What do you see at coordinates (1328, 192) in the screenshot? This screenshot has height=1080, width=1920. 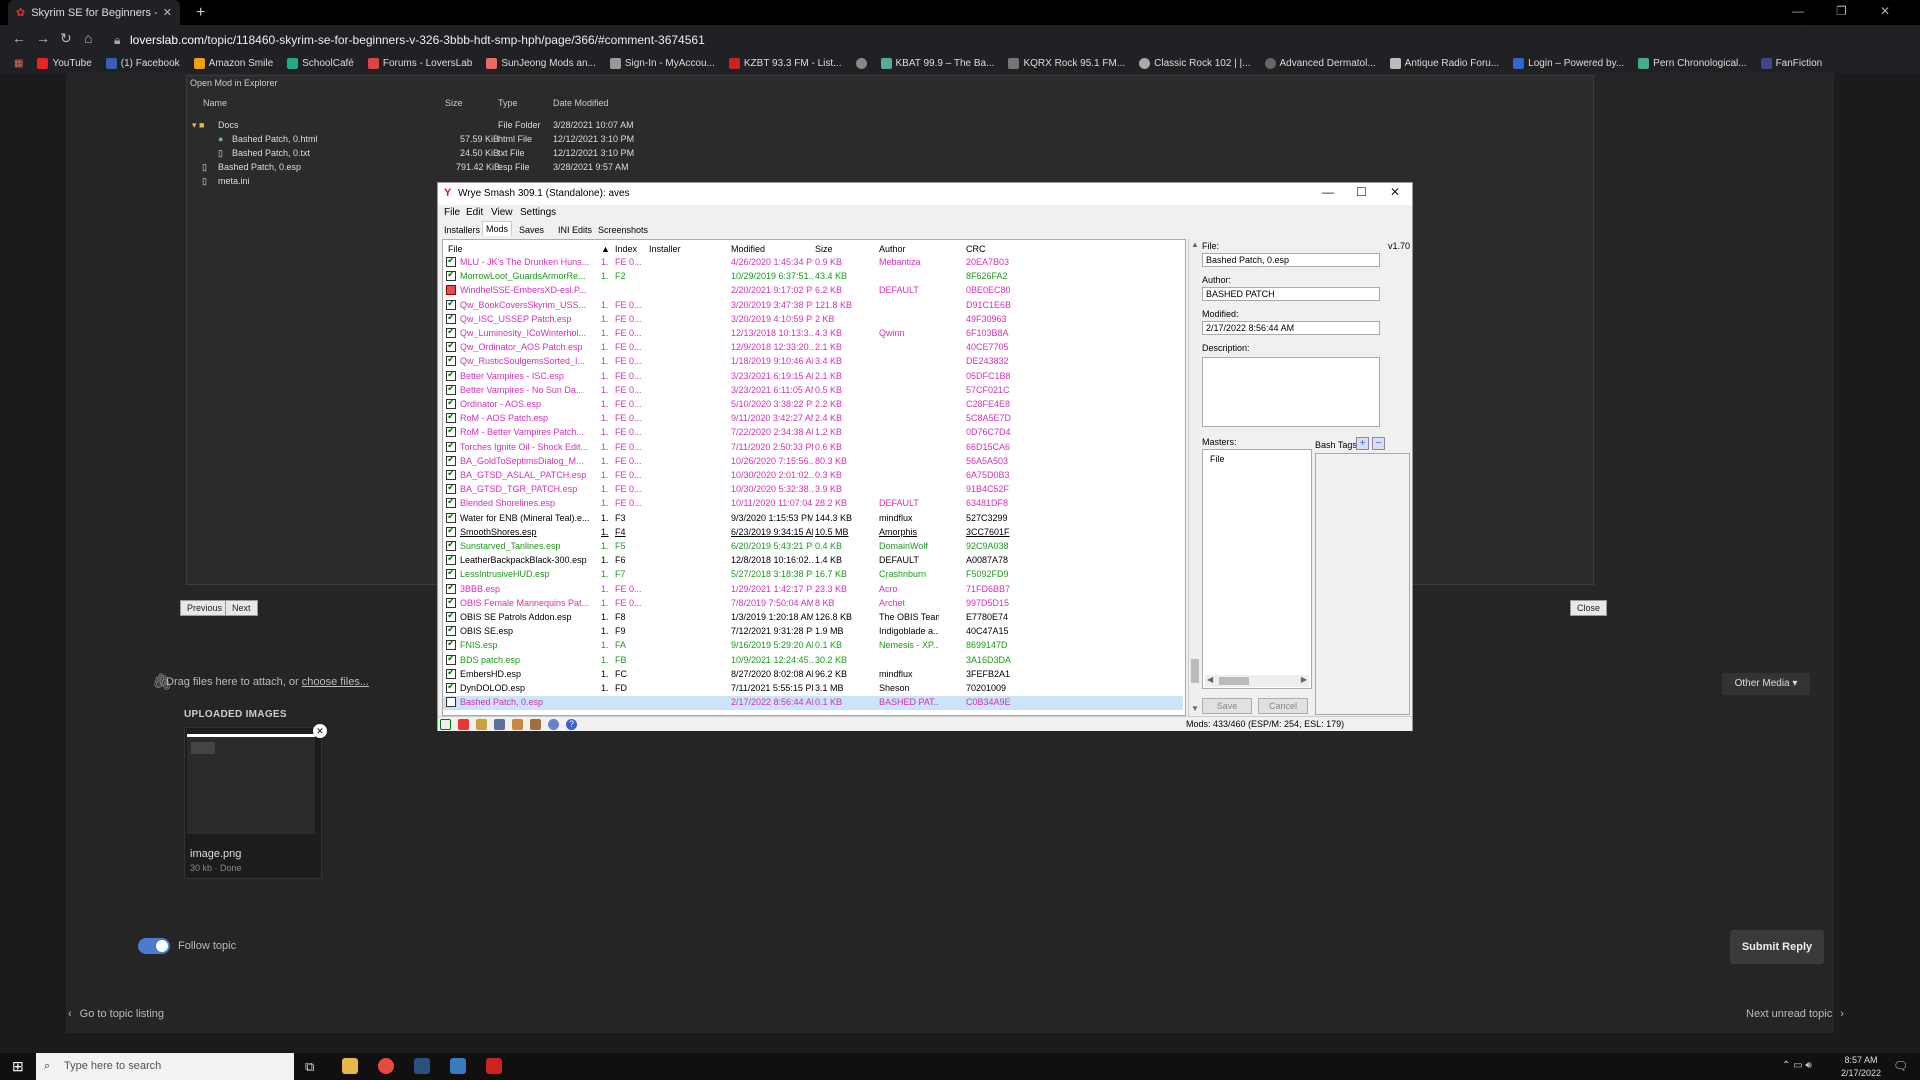 I see `minimize-icon: —` at bounding box center [1328, 192].